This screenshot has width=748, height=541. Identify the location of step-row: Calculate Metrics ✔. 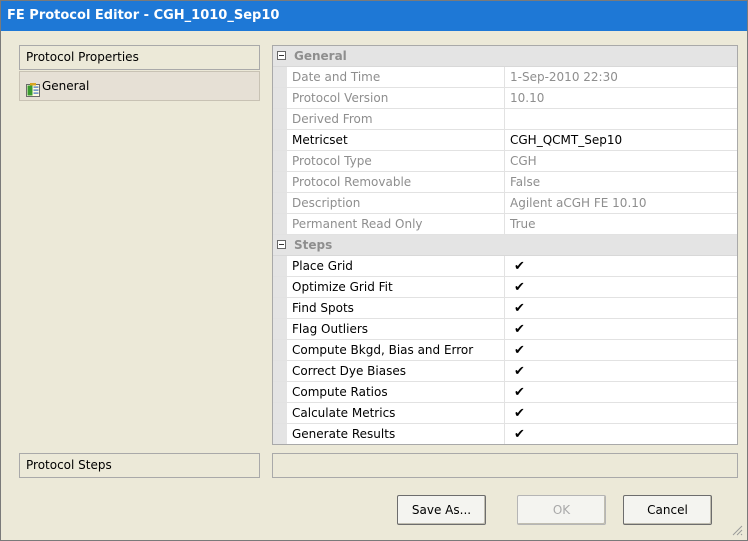
(505, 413).